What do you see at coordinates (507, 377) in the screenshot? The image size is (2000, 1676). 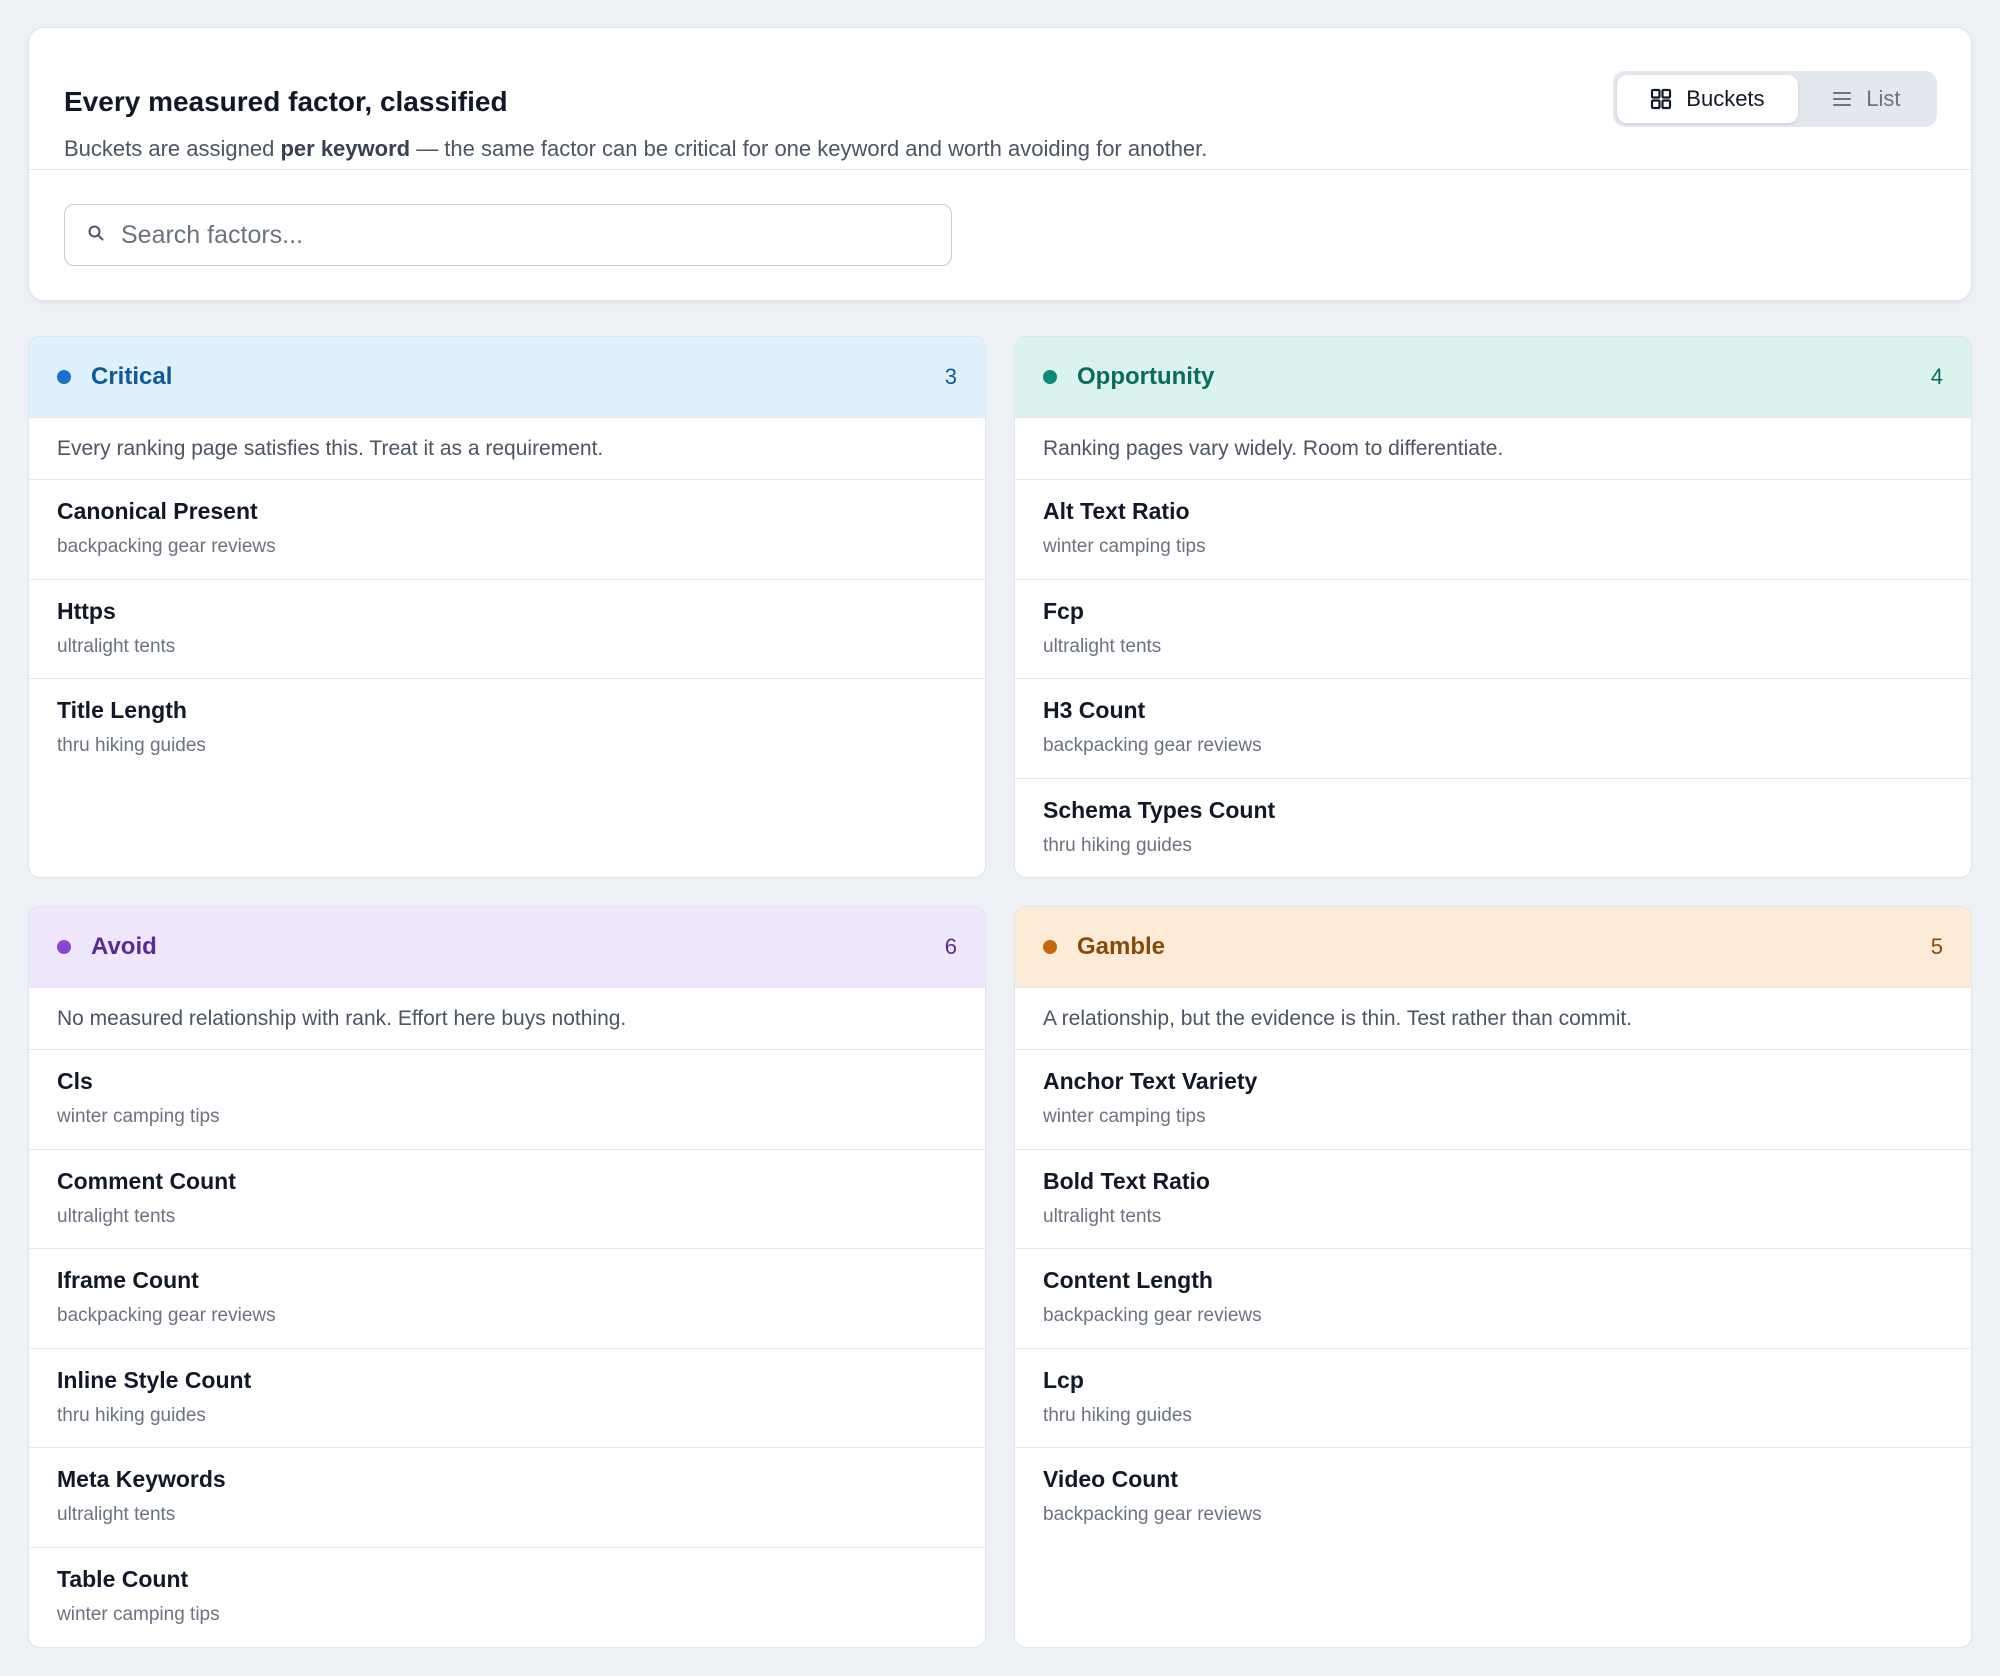 I see `bucket-header: Critical 3` at bounding box center [507, 377].